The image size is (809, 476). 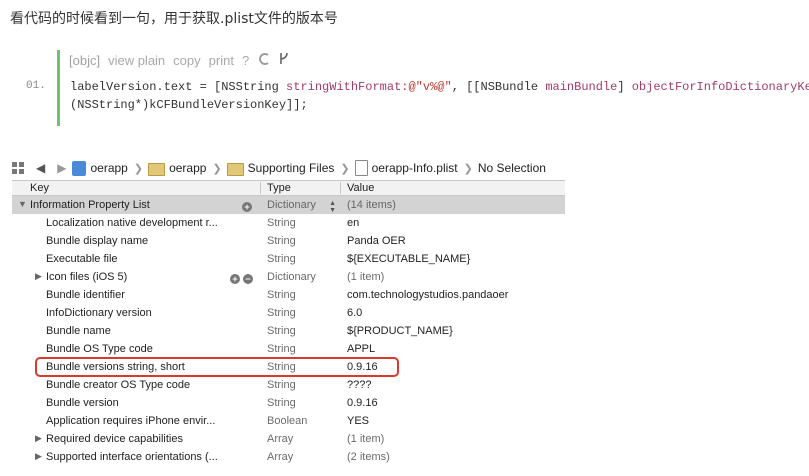 I want to click on fork-icon, so click(x=284, y=60).